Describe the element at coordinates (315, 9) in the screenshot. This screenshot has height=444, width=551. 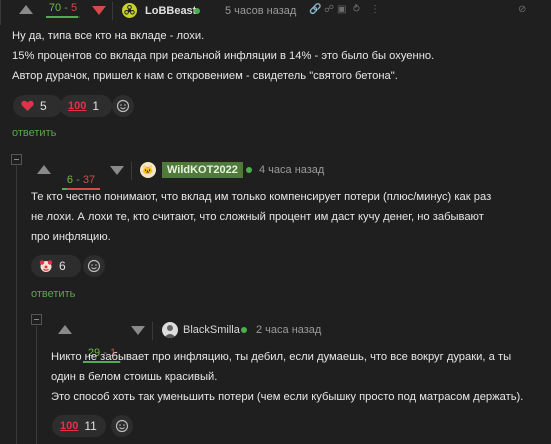
I see `link-icon: 🔗` at that location.